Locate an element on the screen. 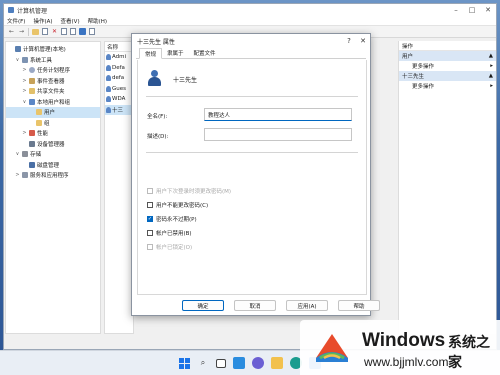 The width and height of the screenshot is (500, 375). option-checkbox-row: ✓ 密码永不过期(P) is located at coordinates (172, 219).